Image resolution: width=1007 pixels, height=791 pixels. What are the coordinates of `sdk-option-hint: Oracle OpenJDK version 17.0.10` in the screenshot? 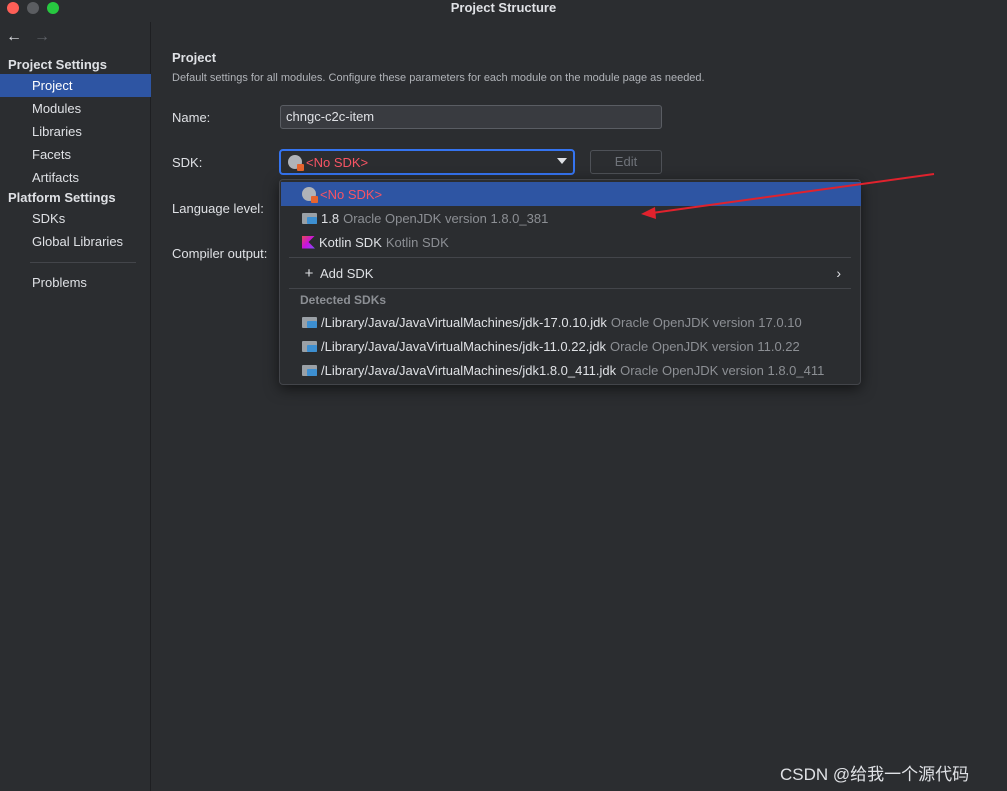 It's located at (706, 322).